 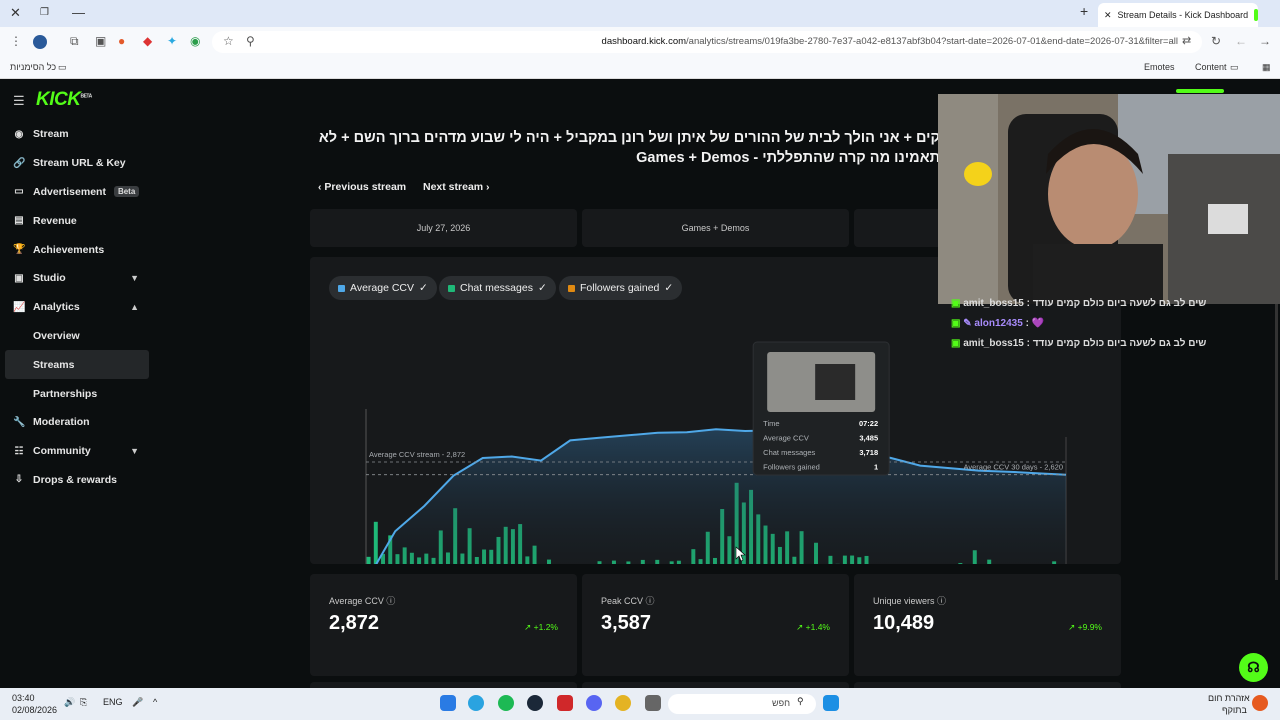 What do you see at coordinates (134, 307) in the screenshot?
I see `chevron-up-icon: ▲` at bounding box center [134, 307].